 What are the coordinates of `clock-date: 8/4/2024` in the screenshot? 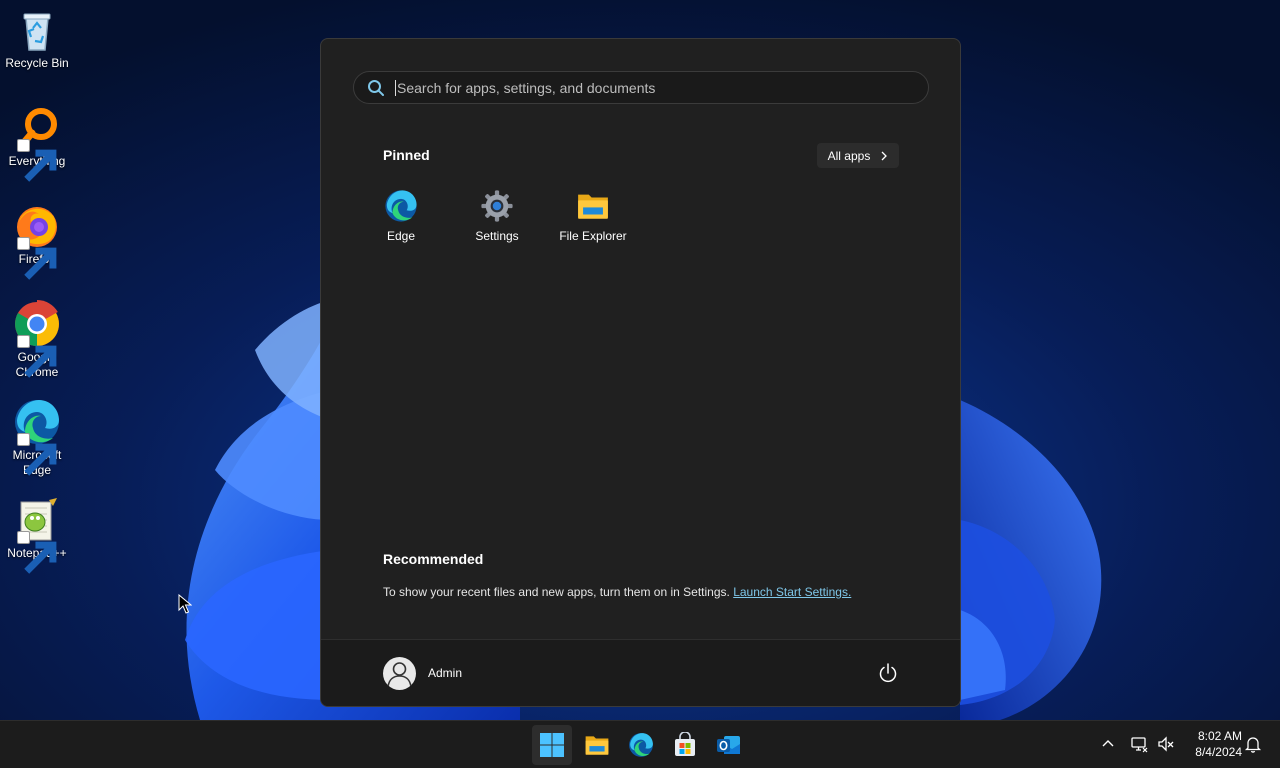 It's located at (1218, 752).